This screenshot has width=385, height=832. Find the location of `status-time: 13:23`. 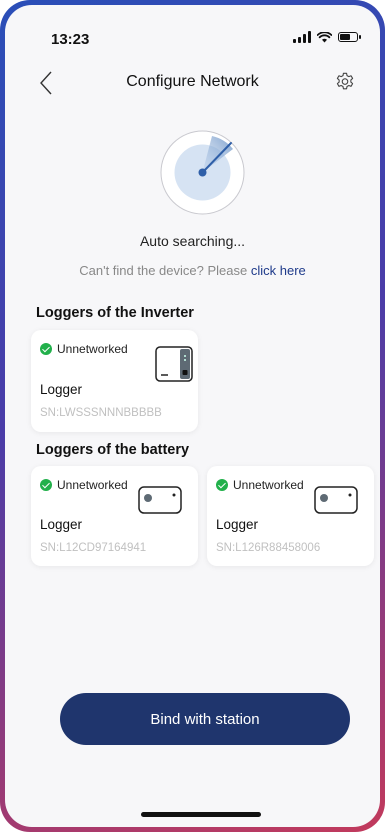

status-time: 13:23 is located at coordinates (70, 39).